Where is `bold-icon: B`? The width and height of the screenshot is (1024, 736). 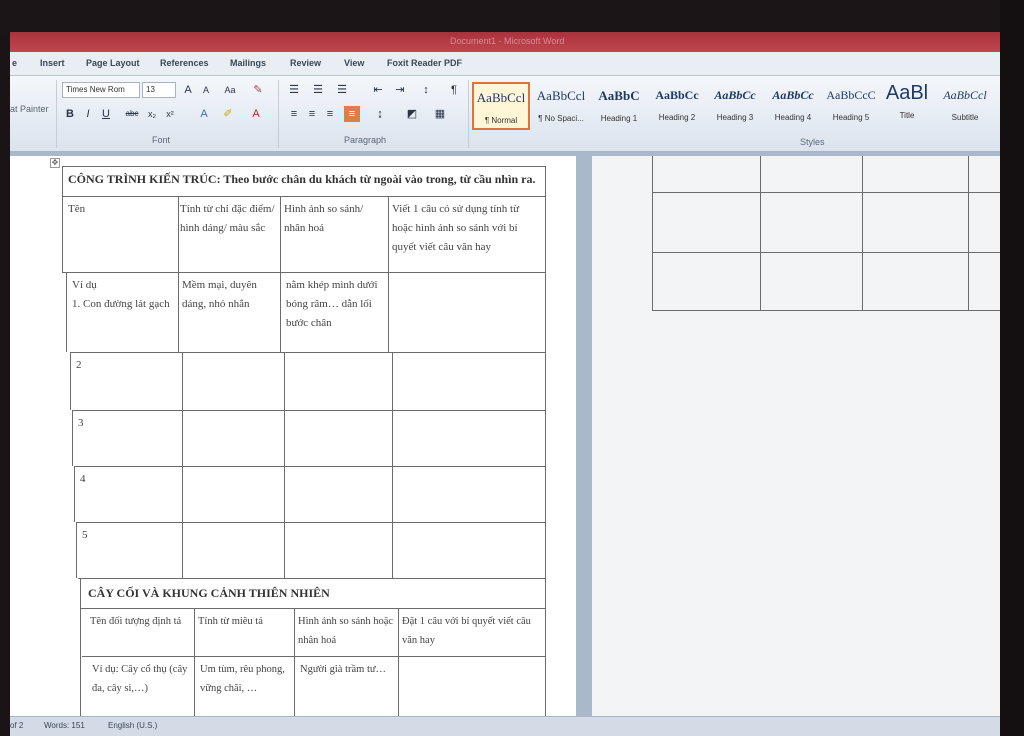
bold-icon: B is located at coordinates (70, 114).